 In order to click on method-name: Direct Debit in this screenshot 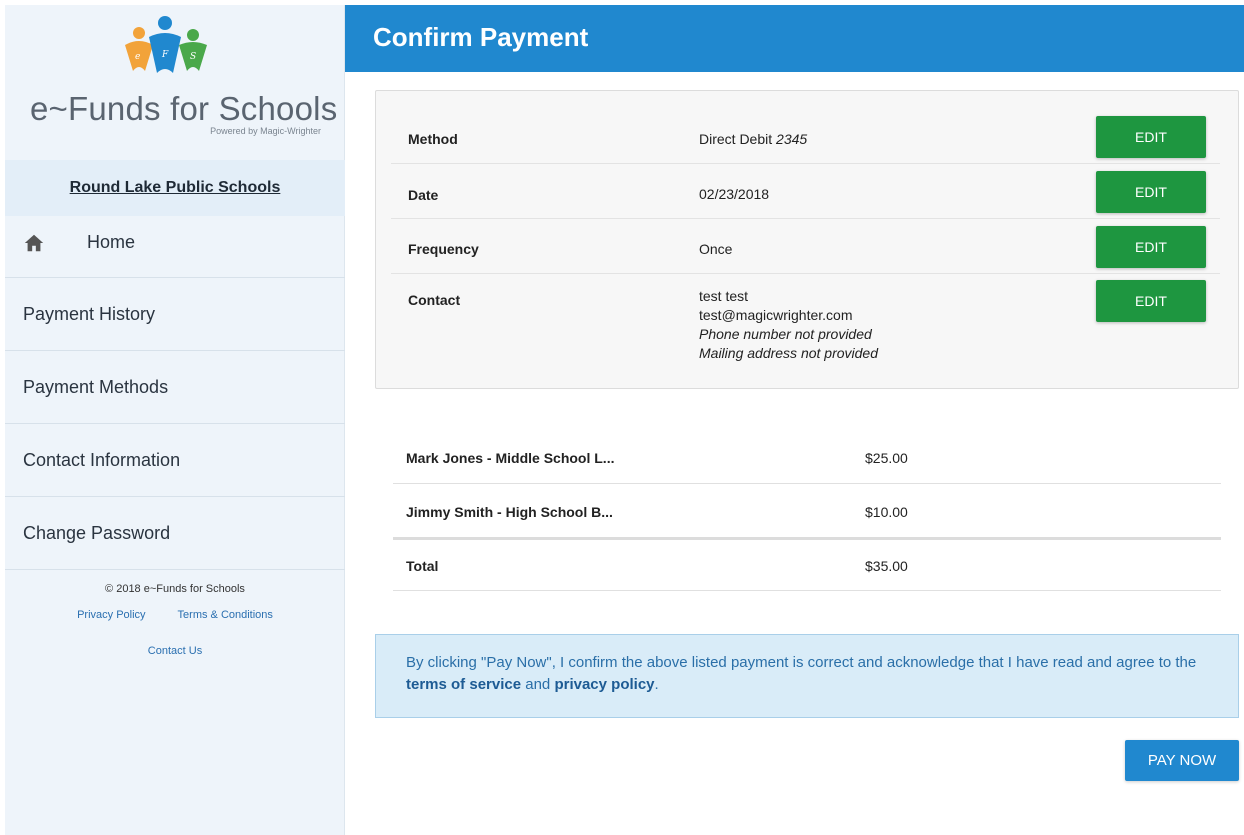, I will do `click(738, 139)`.